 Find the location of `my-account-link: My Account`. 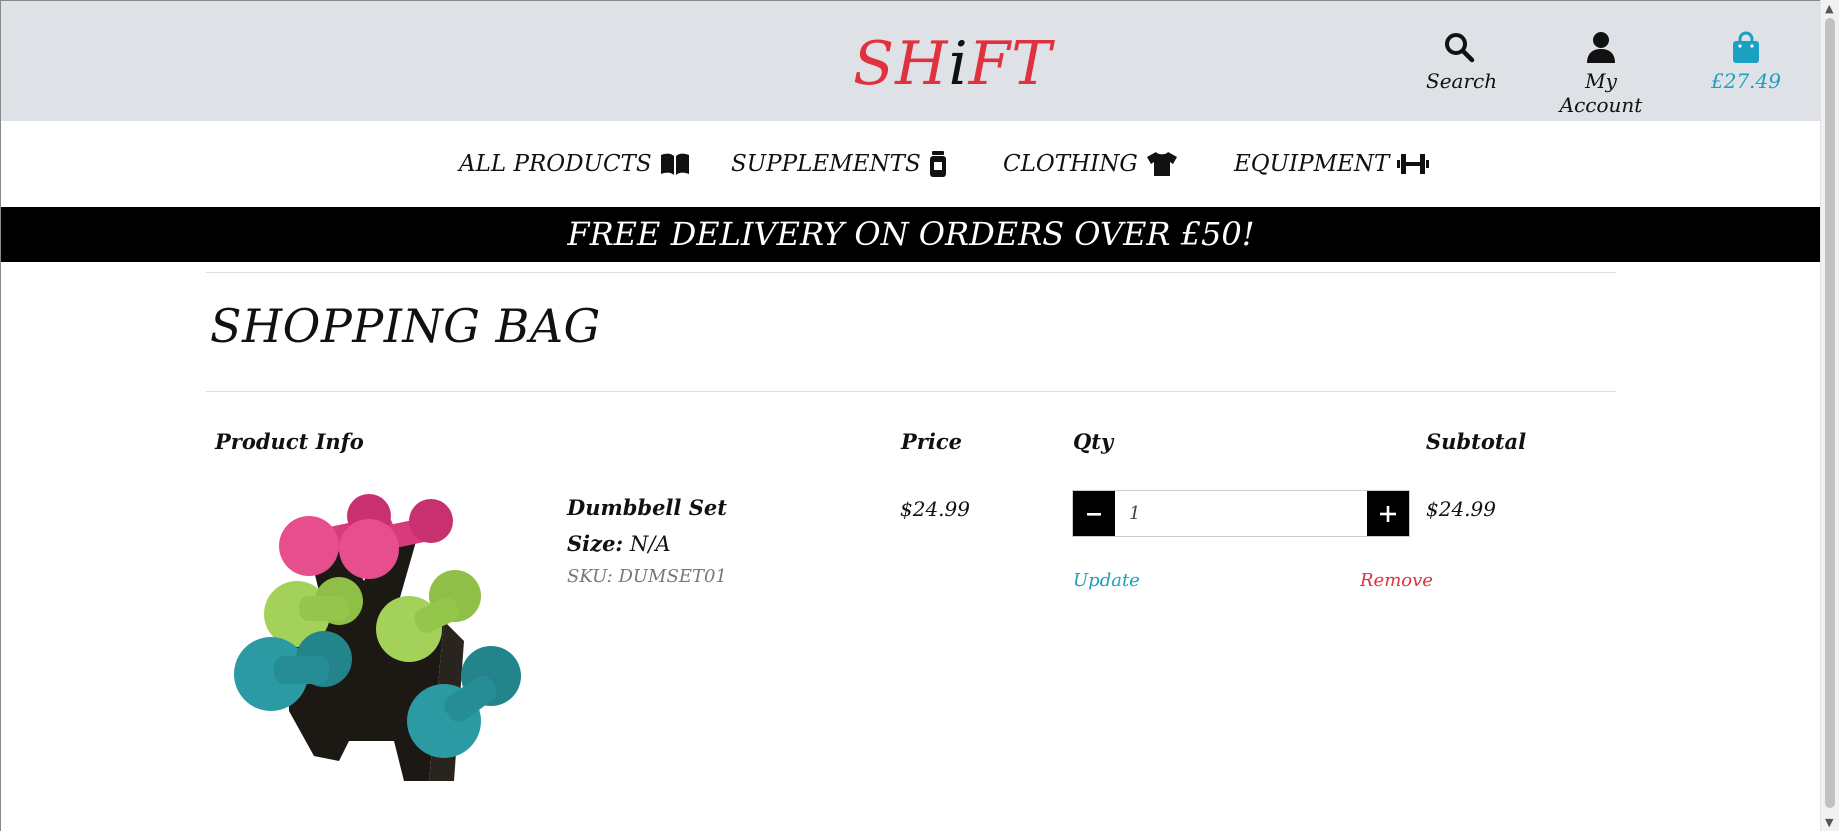

my-account-link: My Account is located at coordinates (1601, 74).